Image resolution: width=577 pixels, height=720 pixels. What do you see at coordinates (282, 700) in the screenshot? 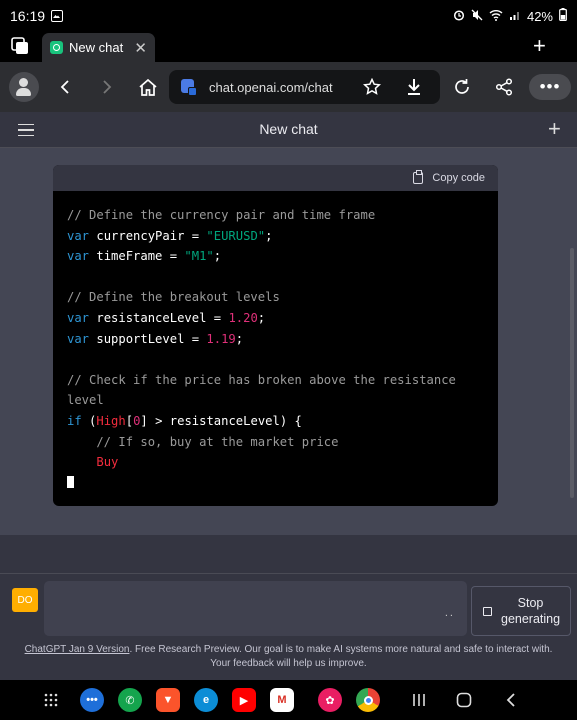
I see `gmail-icon: M` at bounding box center [282, 700].